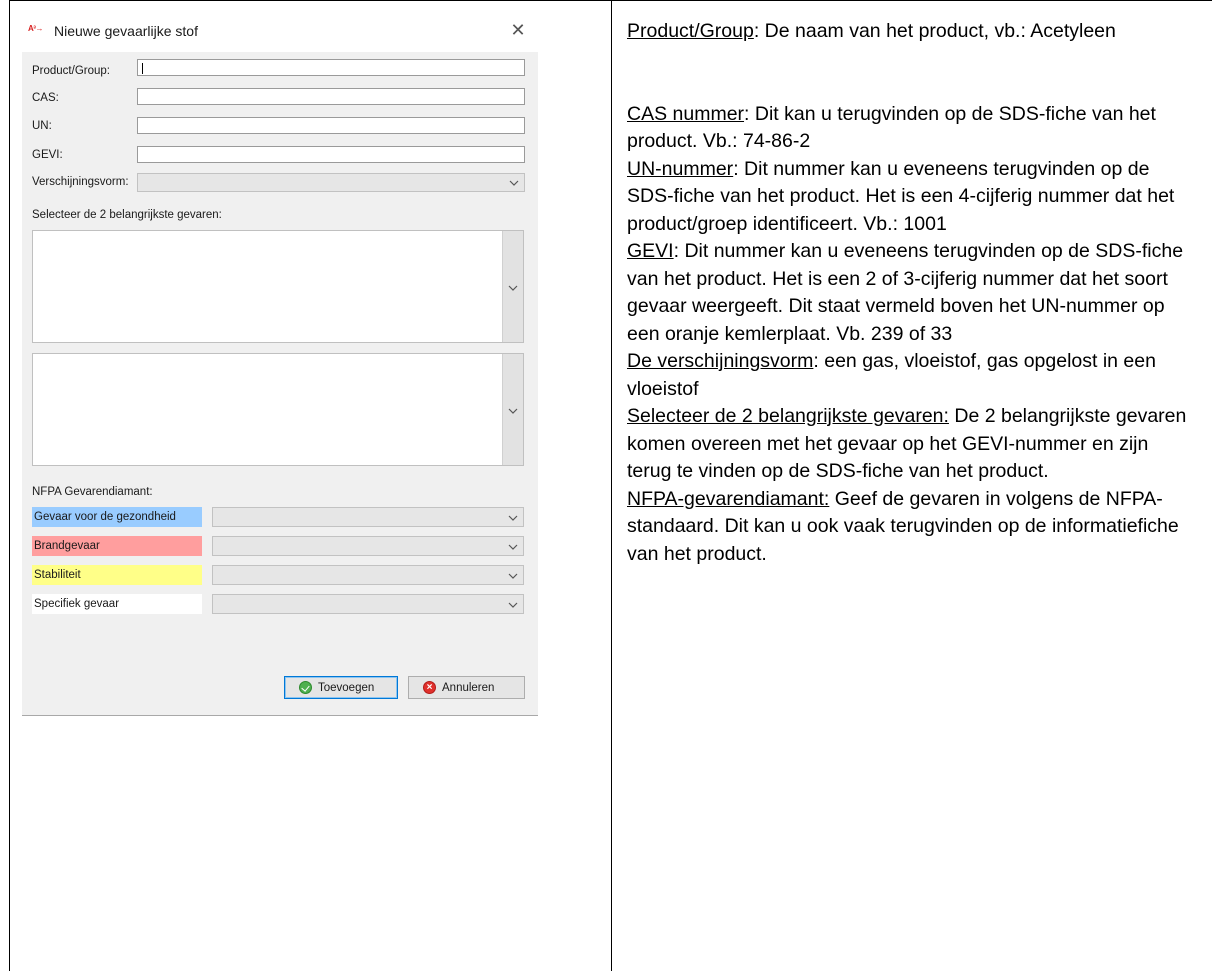 The width and height of the screenshot is (1212, 971). What do you see at coordinates (368, 546) in the screenshot?
I see `nfpa-fire-select` at bounding box center [368, 546].